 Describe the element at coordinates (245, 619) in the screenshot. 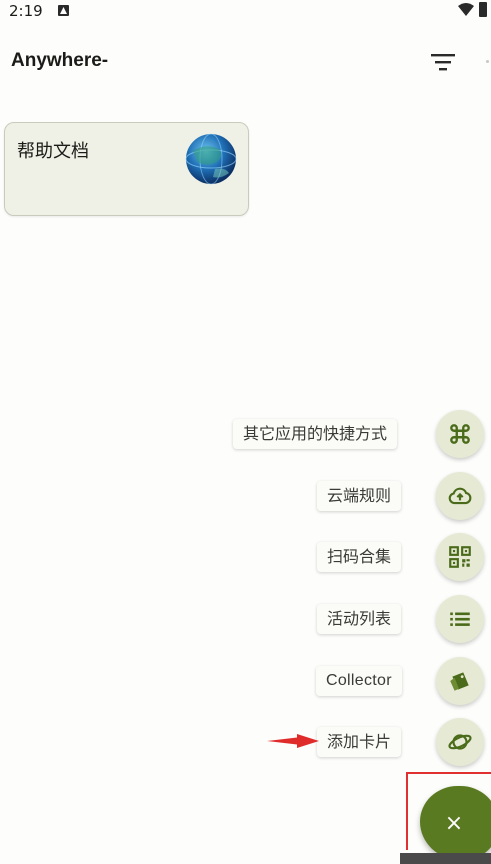

I see `fab-menu-item-activity-list: 活动列表` at that location.